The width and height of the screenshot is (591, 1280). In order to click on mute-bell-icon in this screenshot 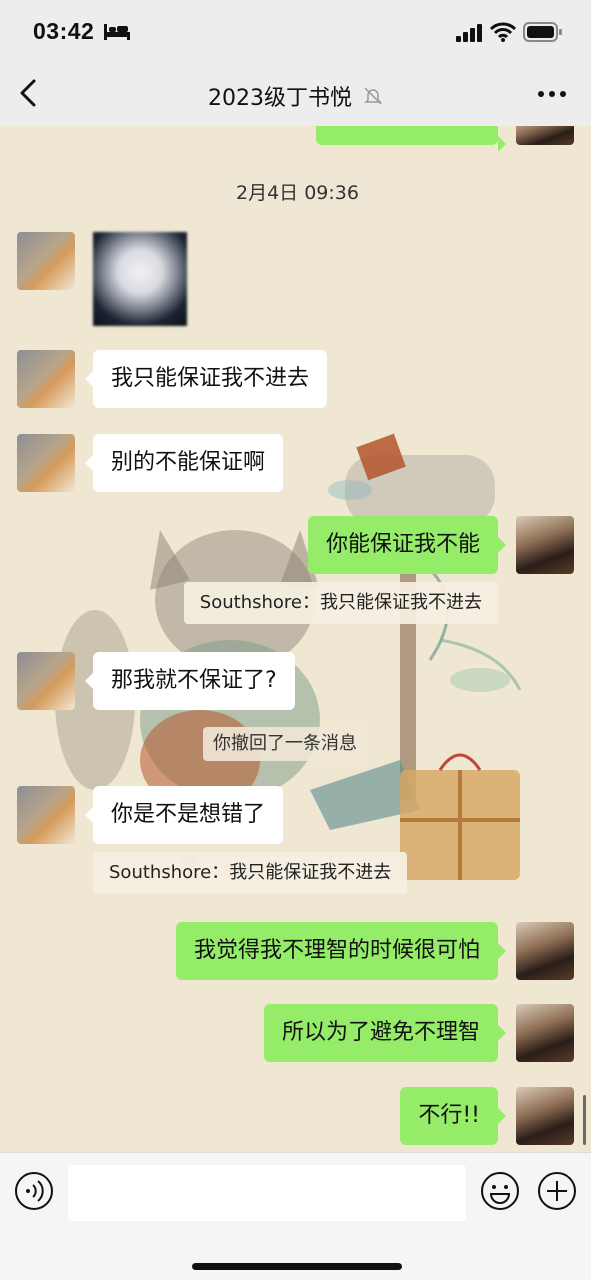, I will do `click(373, 96)`.